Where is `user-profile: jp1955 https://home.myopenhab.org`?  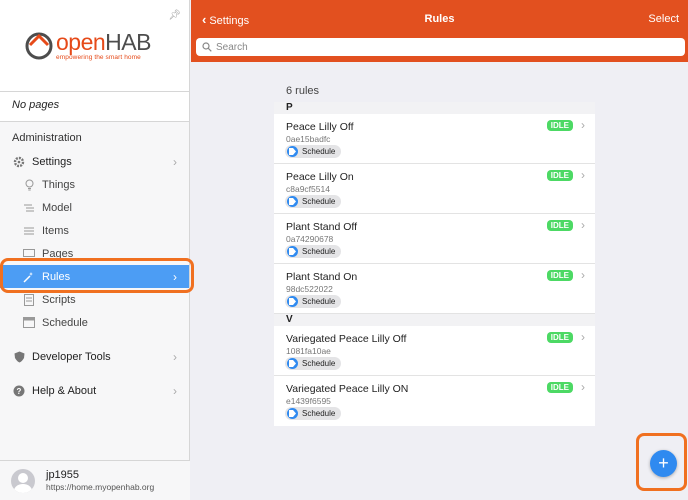 user-profile: jp1955 https://home.myopenhab.org is located at coordinates (95, 480).